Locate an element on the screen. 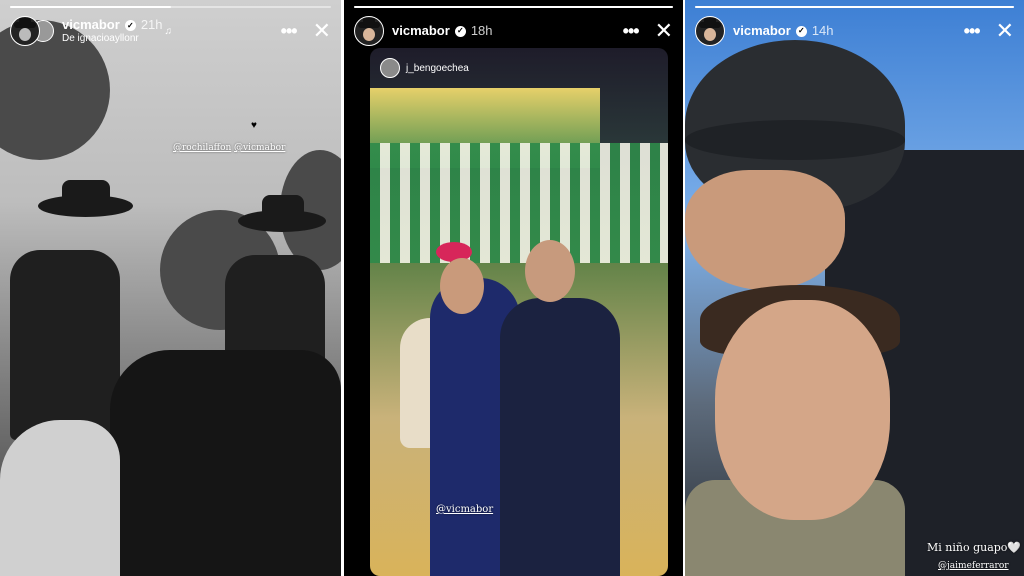 This screenshot has height=576, width=1024. shared-from: j_bengoechea is located at coordinates (424, 68).